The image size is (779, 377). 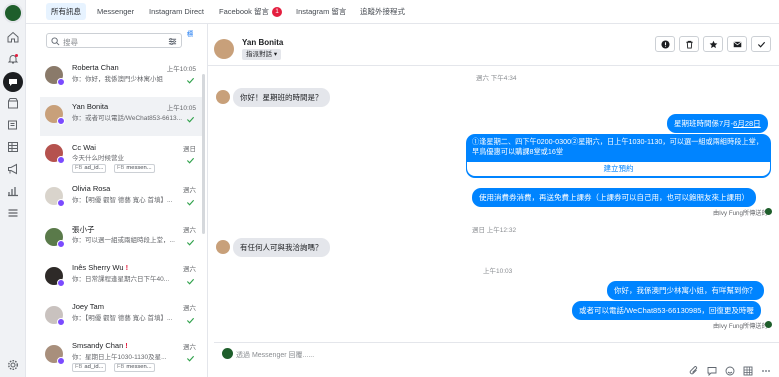 What do you see at coordinates (176, 11) in the screenshot?
I see `tab-instagram-direct: Instagram Direct` at bounding box center [176, 11].